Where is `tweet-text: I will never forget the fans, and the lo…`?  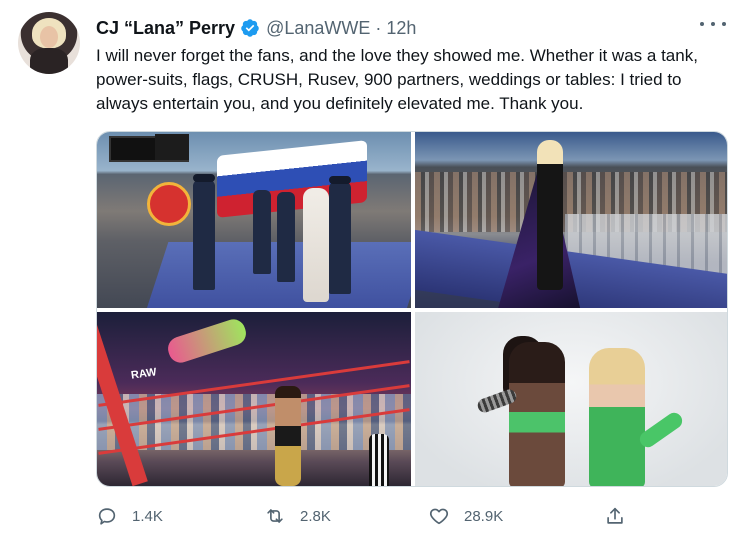 tweet-text: I will never forget the fans, and the lo… is located at coordinates (397, 79).